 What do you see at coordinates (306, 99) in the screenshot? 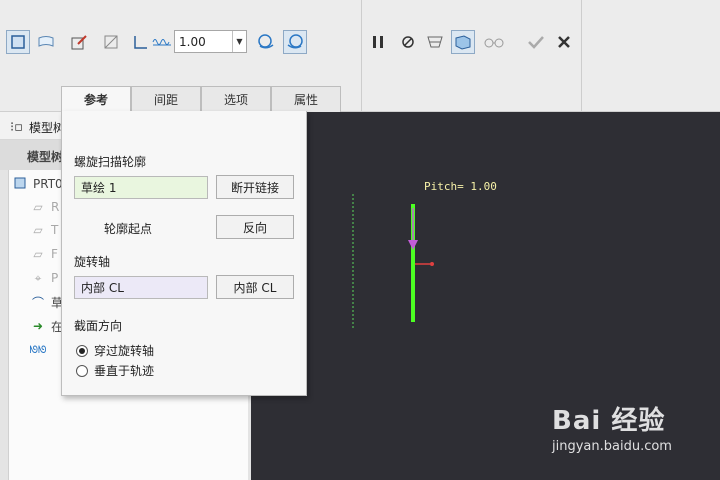
I see `tab-properties: 属性` at bounding box center [306, 99].